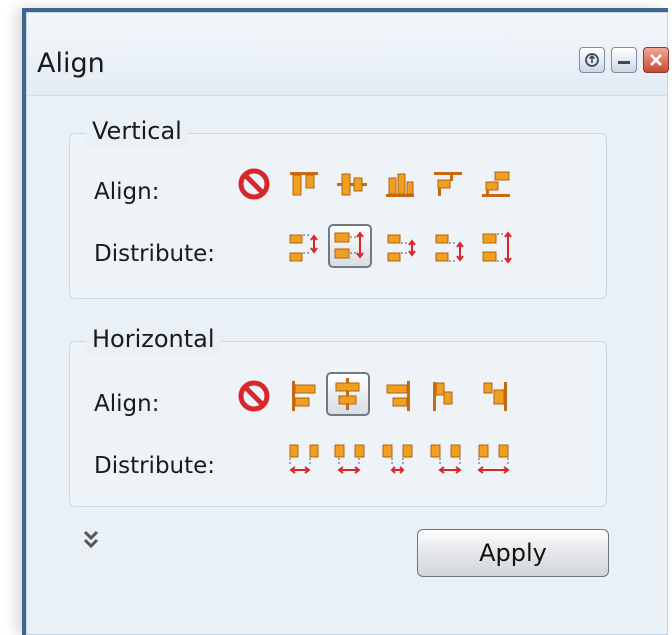 The height and width of the screenshot is (635, 672). I want to click on vertical-align-top-button, so click(304, 184).